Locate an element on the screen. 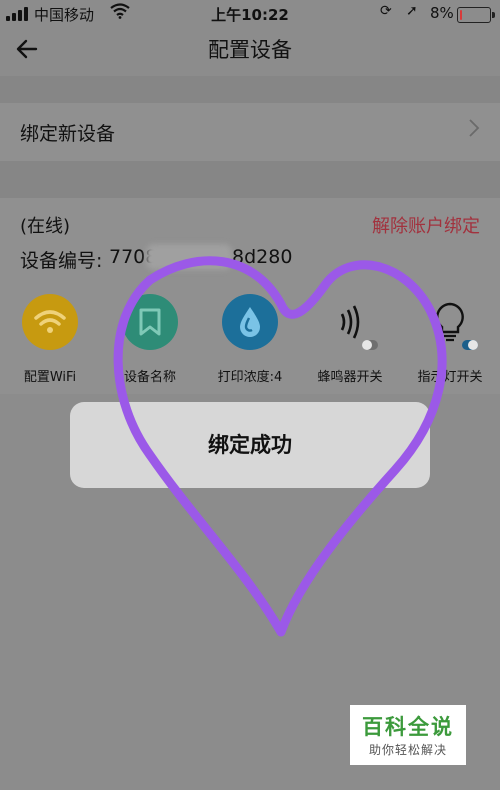 The width and height of the screenshot is (500, 790). watermark-subtitle: 助你轻松解决 is located at coordinates (407, 750).